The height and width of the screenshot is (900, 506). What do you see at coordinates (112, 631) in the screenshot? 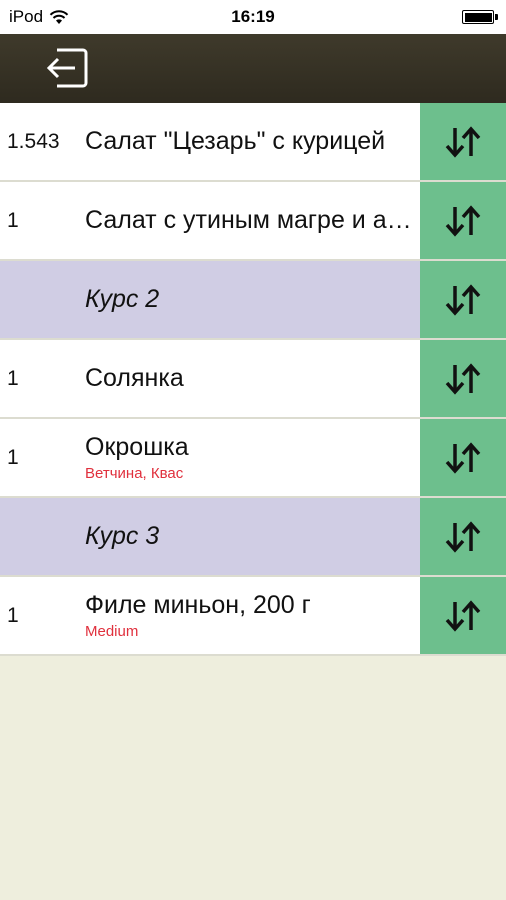
I see `item-modifiers: Medium` at bounding box center [112, 631].